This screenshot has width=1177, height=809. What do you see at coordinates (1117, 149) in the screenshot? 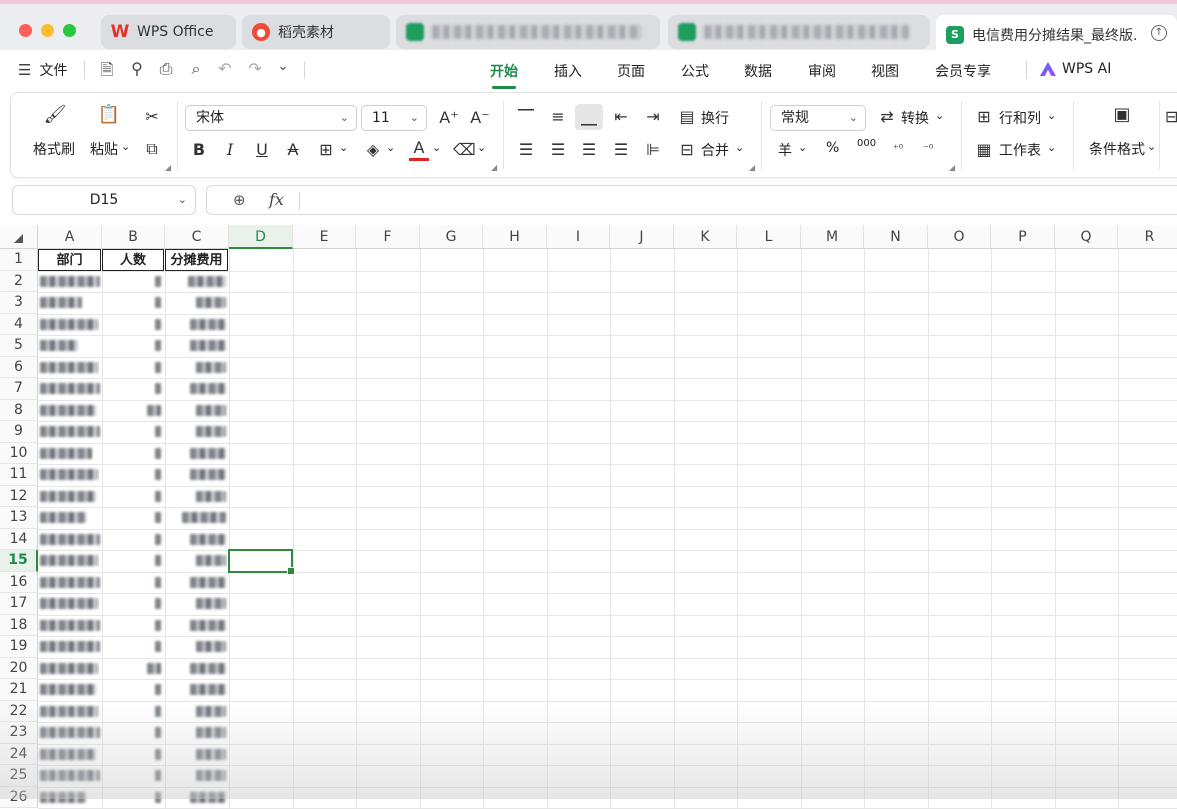
I see `conditional-format-button: 条件格式` at bounding box center [1117, 149].